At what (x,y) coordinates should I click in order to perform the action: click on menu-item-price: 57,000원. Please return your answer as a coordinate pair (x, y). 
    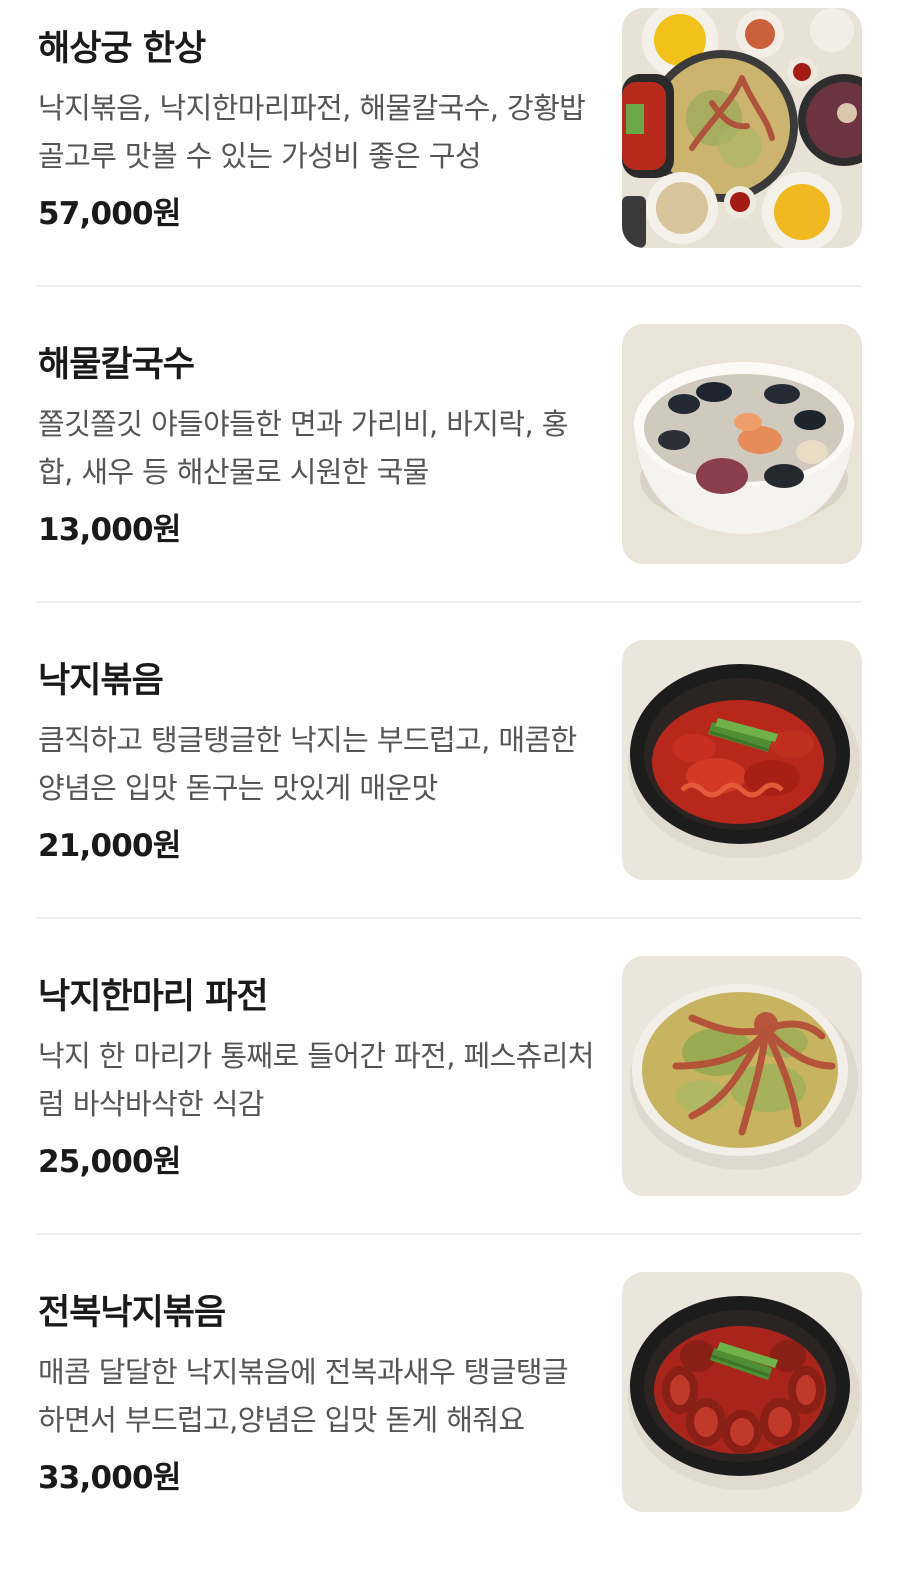
    Looking at the image, I should click on (109, 214).